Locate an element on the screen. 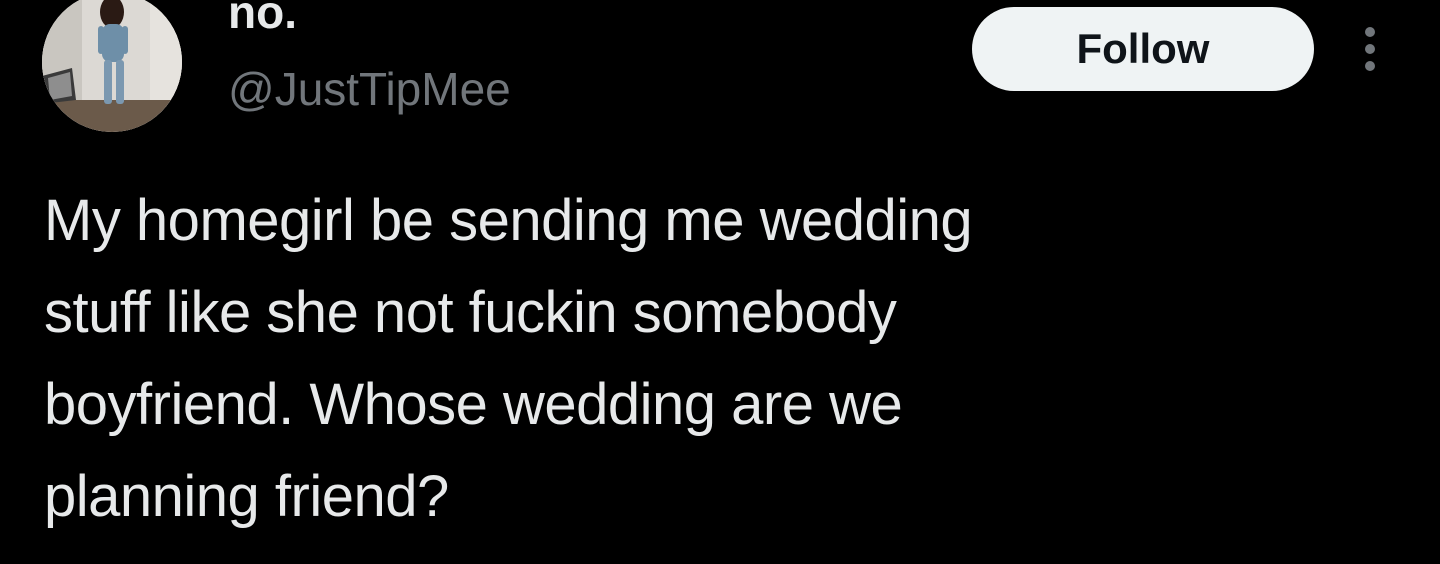 The width and height of the screenshot is (1440, 564). follow-button: Follow is located at coordinates (1143, 49).